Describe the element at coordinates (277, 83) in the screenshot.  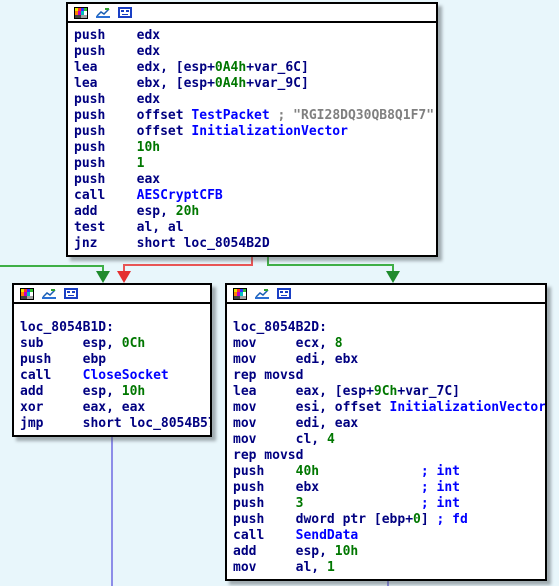
I see `operand: +var_9C]` at that location.